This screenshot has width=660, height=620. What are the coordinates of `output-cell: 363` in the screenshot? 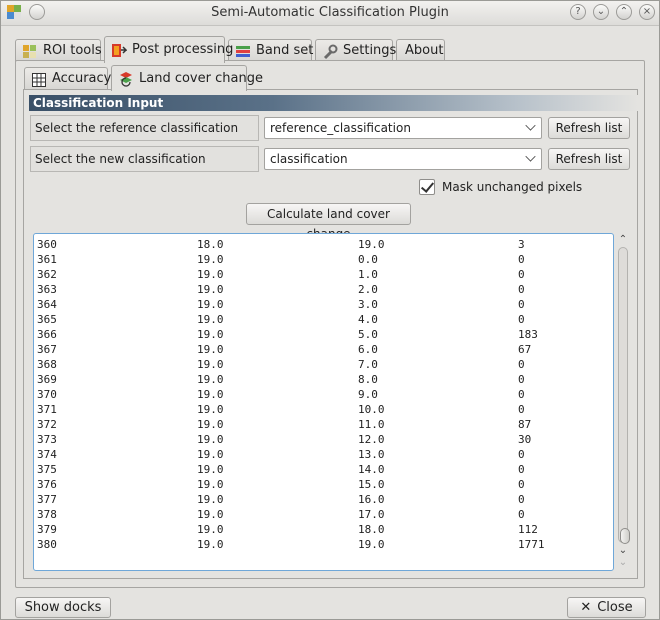 It's located at (47, 289).